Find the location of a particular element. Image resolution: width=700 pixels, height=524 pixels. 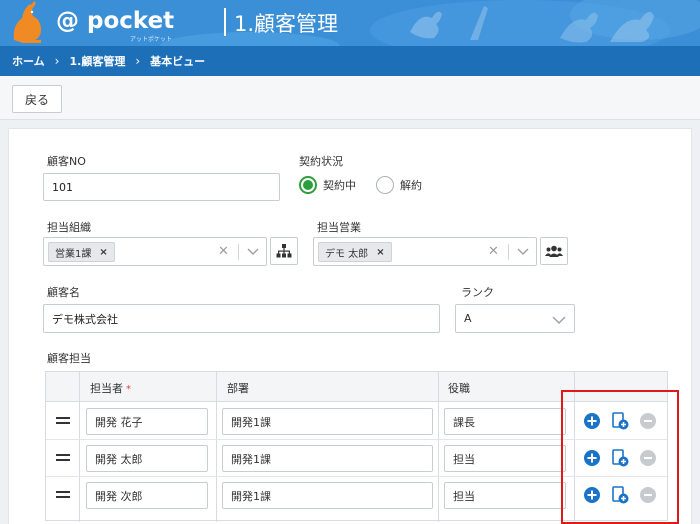

org-chart-icon is located at coordinates (284, 251).